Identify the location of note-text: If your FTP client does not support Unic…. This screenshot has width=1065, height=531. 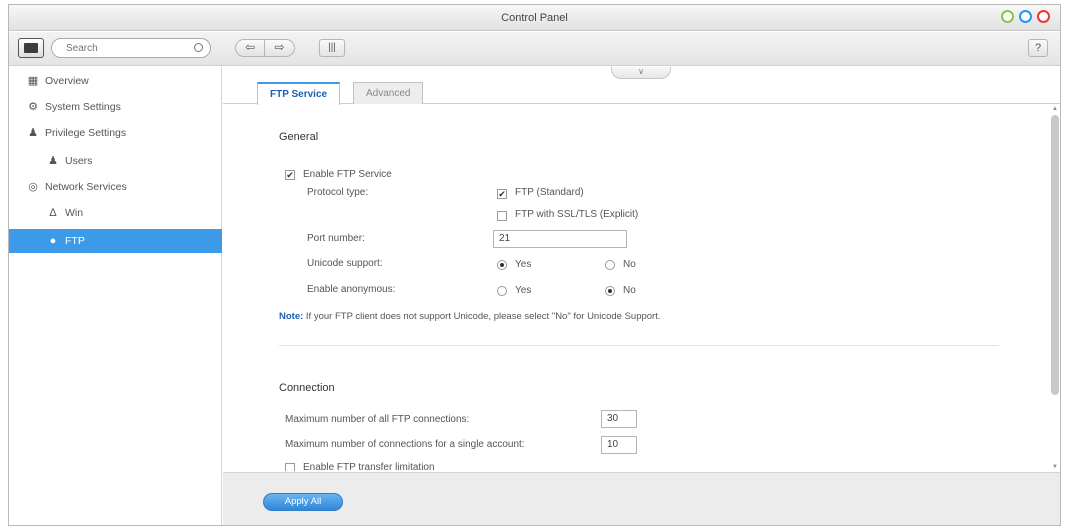
(483, 316).